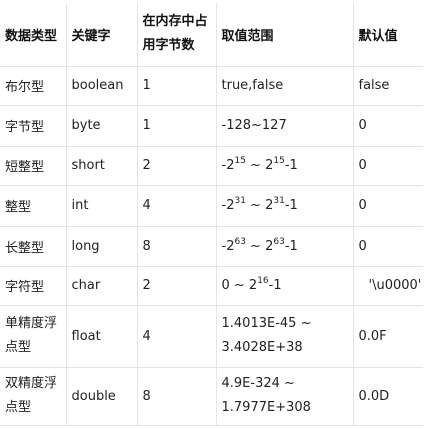 Image resolution: width=430 pixels, height=429 pixels. What do you see at coordinates (33, 166) in the screenshot?
I see `cell-type: 短整型` at bounding box center [33, 166].